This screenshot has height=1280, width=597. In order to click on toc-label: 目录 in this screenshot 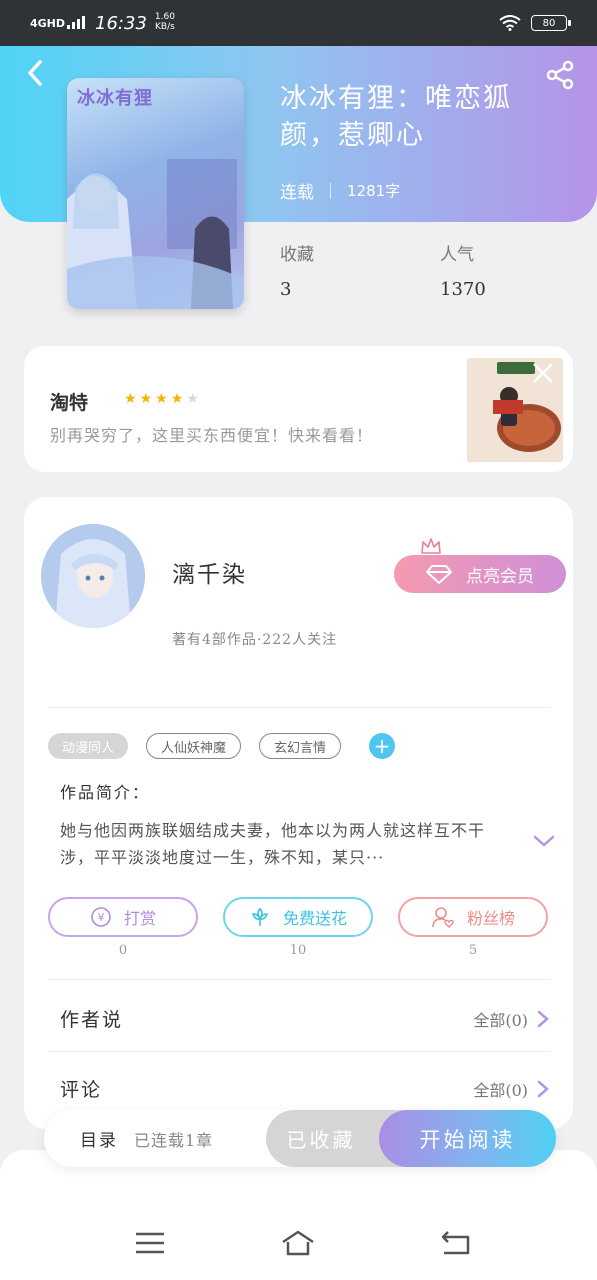, I will do `click(99, 1141)`.